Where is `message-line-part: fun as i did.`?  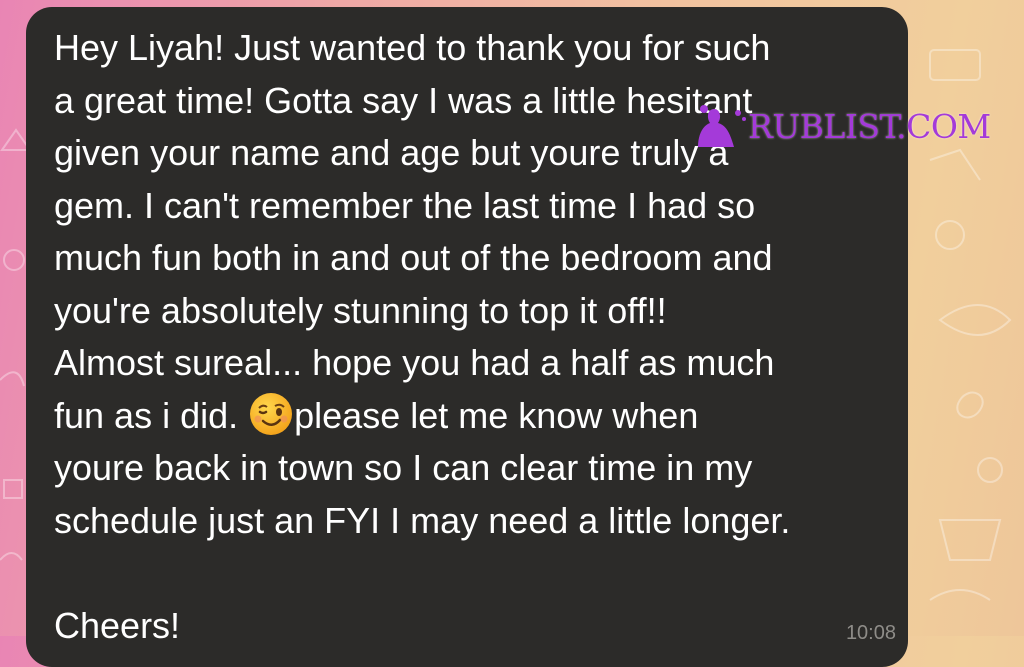 message-line-part: fun as i did. is located at coordinates (151, 415).